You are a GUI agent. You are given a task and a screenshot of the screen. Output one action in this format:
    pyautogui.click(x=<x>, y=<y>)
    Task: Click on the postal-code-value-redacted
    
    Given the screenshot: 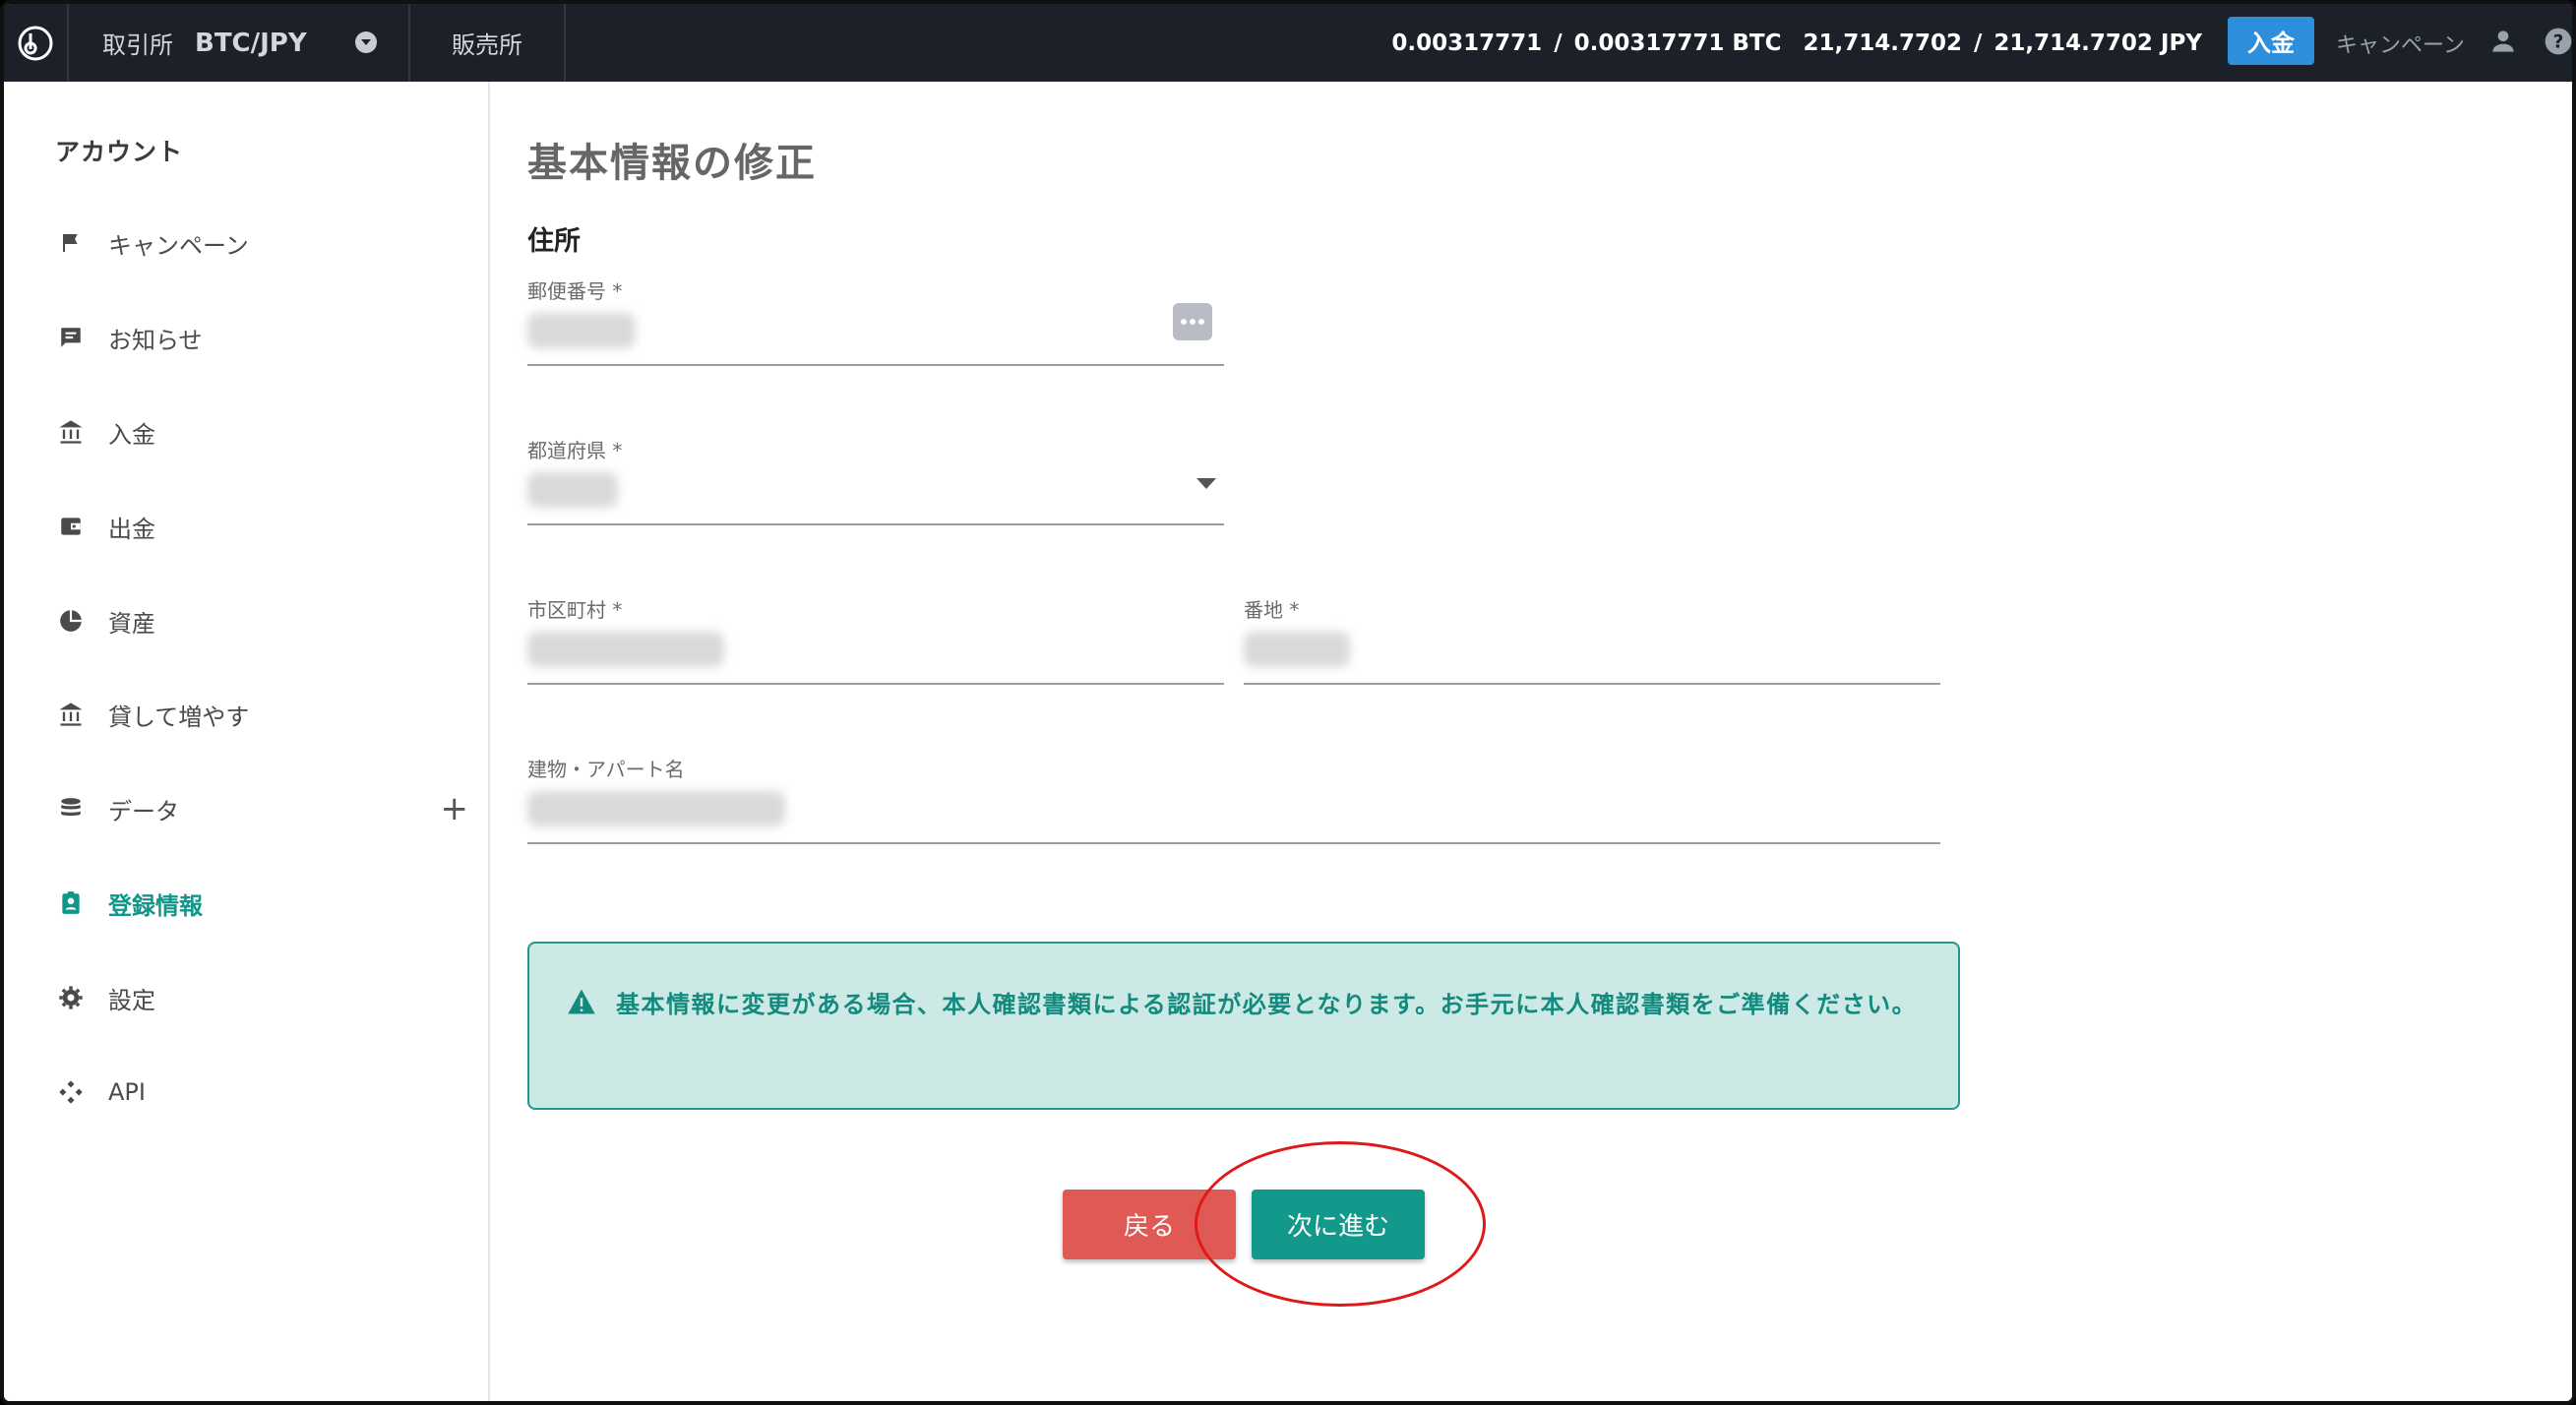 What is the action you would take?
    pyautogui.click(x=581, y=330)
    